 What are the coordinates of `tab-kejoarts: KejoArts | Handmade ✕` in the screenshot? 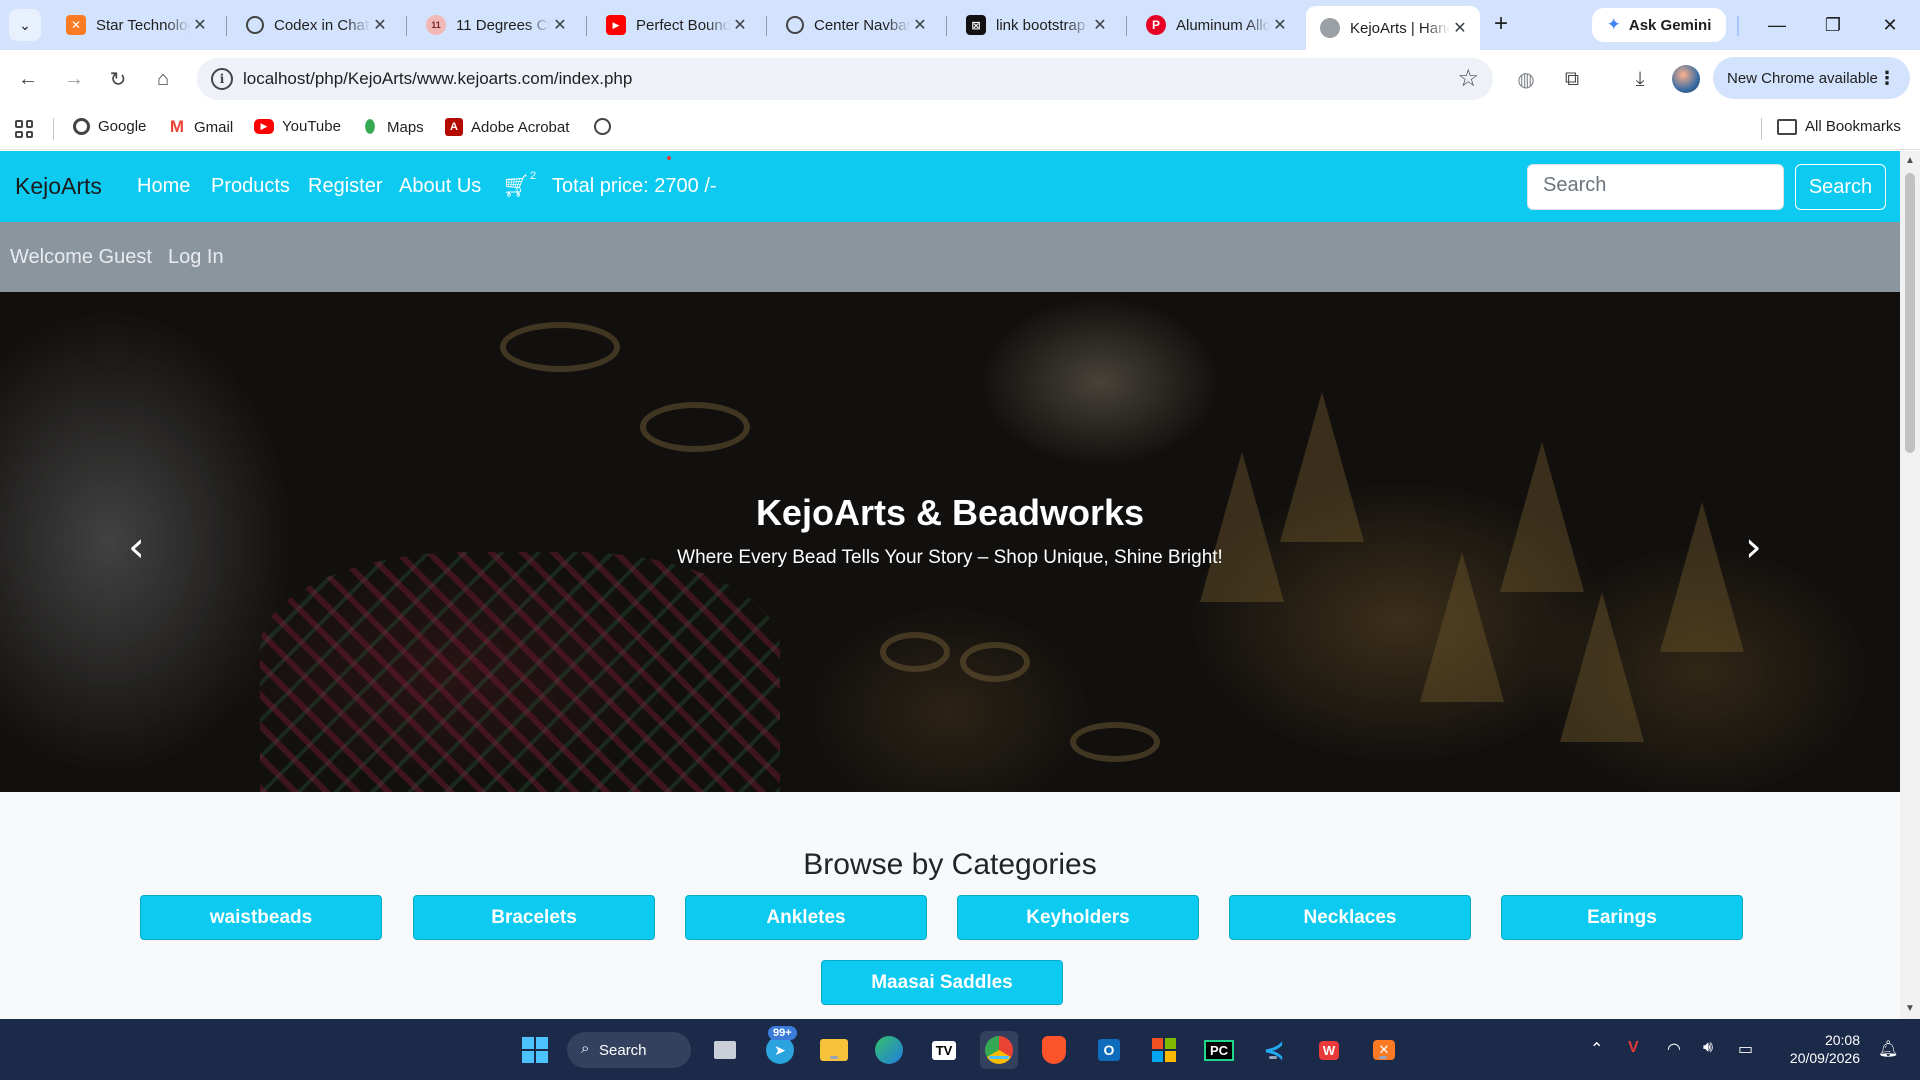 It's located at (1393, 28).